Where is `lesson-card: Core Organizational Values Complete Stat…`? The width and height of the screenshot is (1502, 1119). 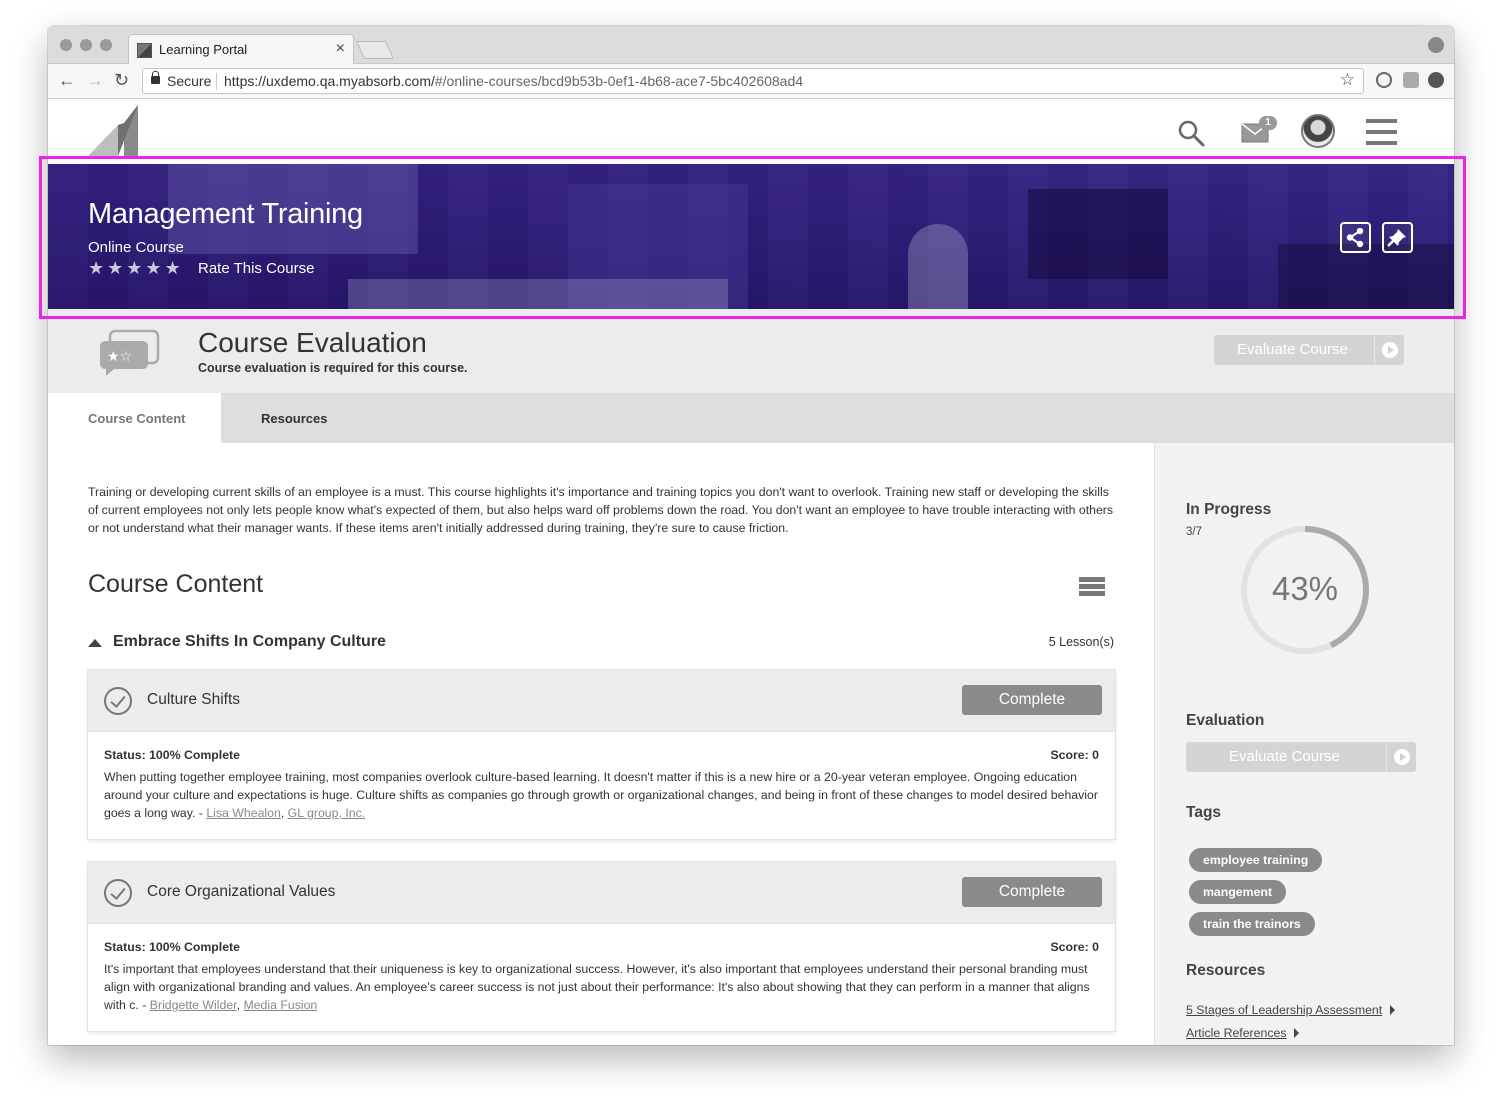 lesson-card: Core Organizational Values Complete Stat… is located at coordinates (601, 946).